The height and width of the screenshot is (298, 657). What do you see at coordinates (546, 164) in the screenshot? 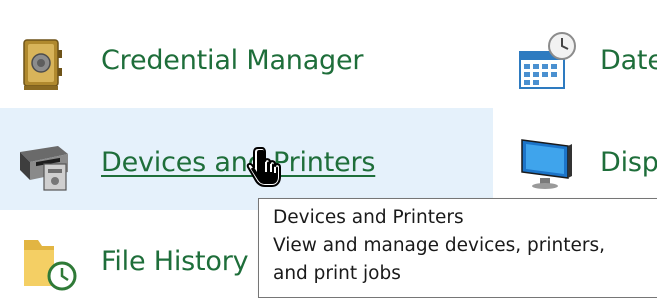
I see `display-monitor-icon` at bounding box center [546, 164].